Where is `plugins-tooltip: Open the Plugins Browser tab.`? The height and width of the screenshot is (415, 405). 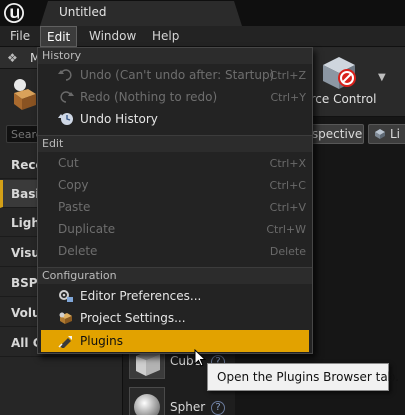 plugins-tooltip: Open the Plugins Browser tab. is located at coordinates (303, 377).